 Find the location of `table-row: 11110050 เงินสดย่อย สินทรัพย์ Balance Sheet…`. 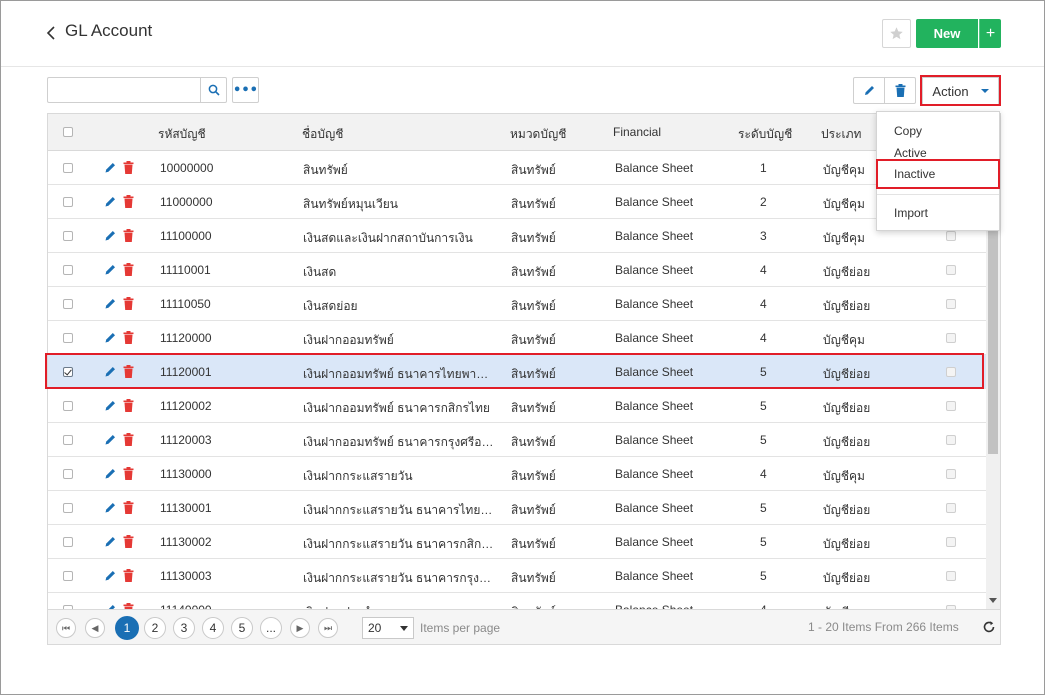

table-row: 11110050 เงินสดย่อย สินทรัพย์ Balance Sheet… is located at coordinates (517, 304).